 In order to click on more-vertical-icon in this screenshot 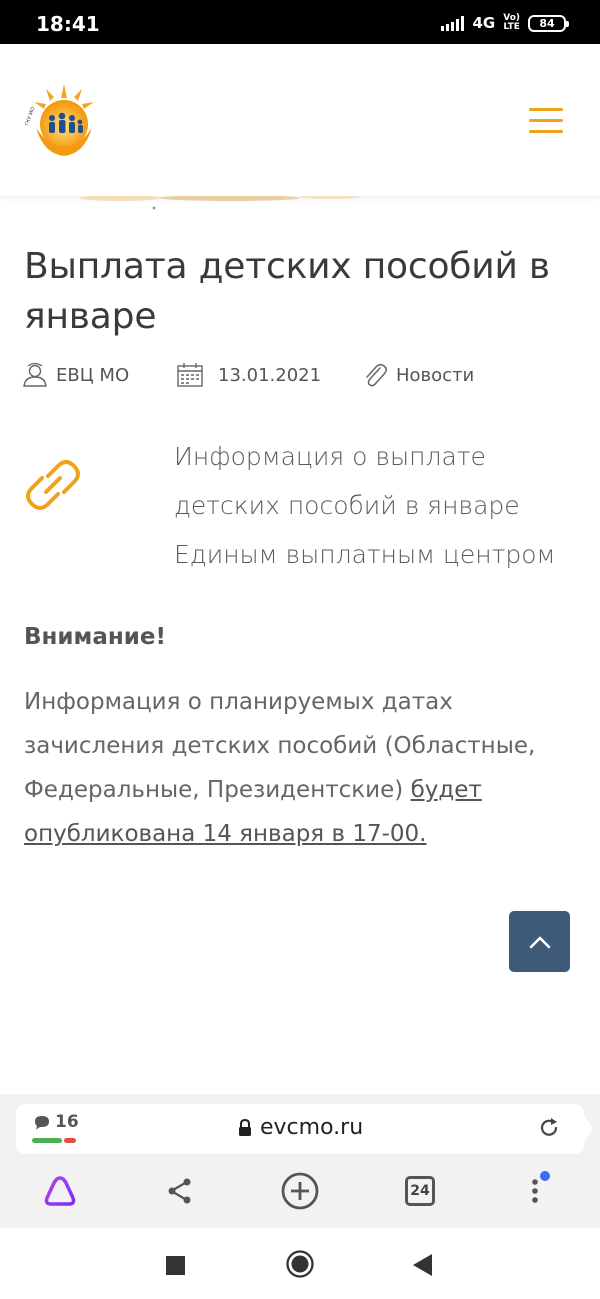, I will do `click(541, 1187)`.